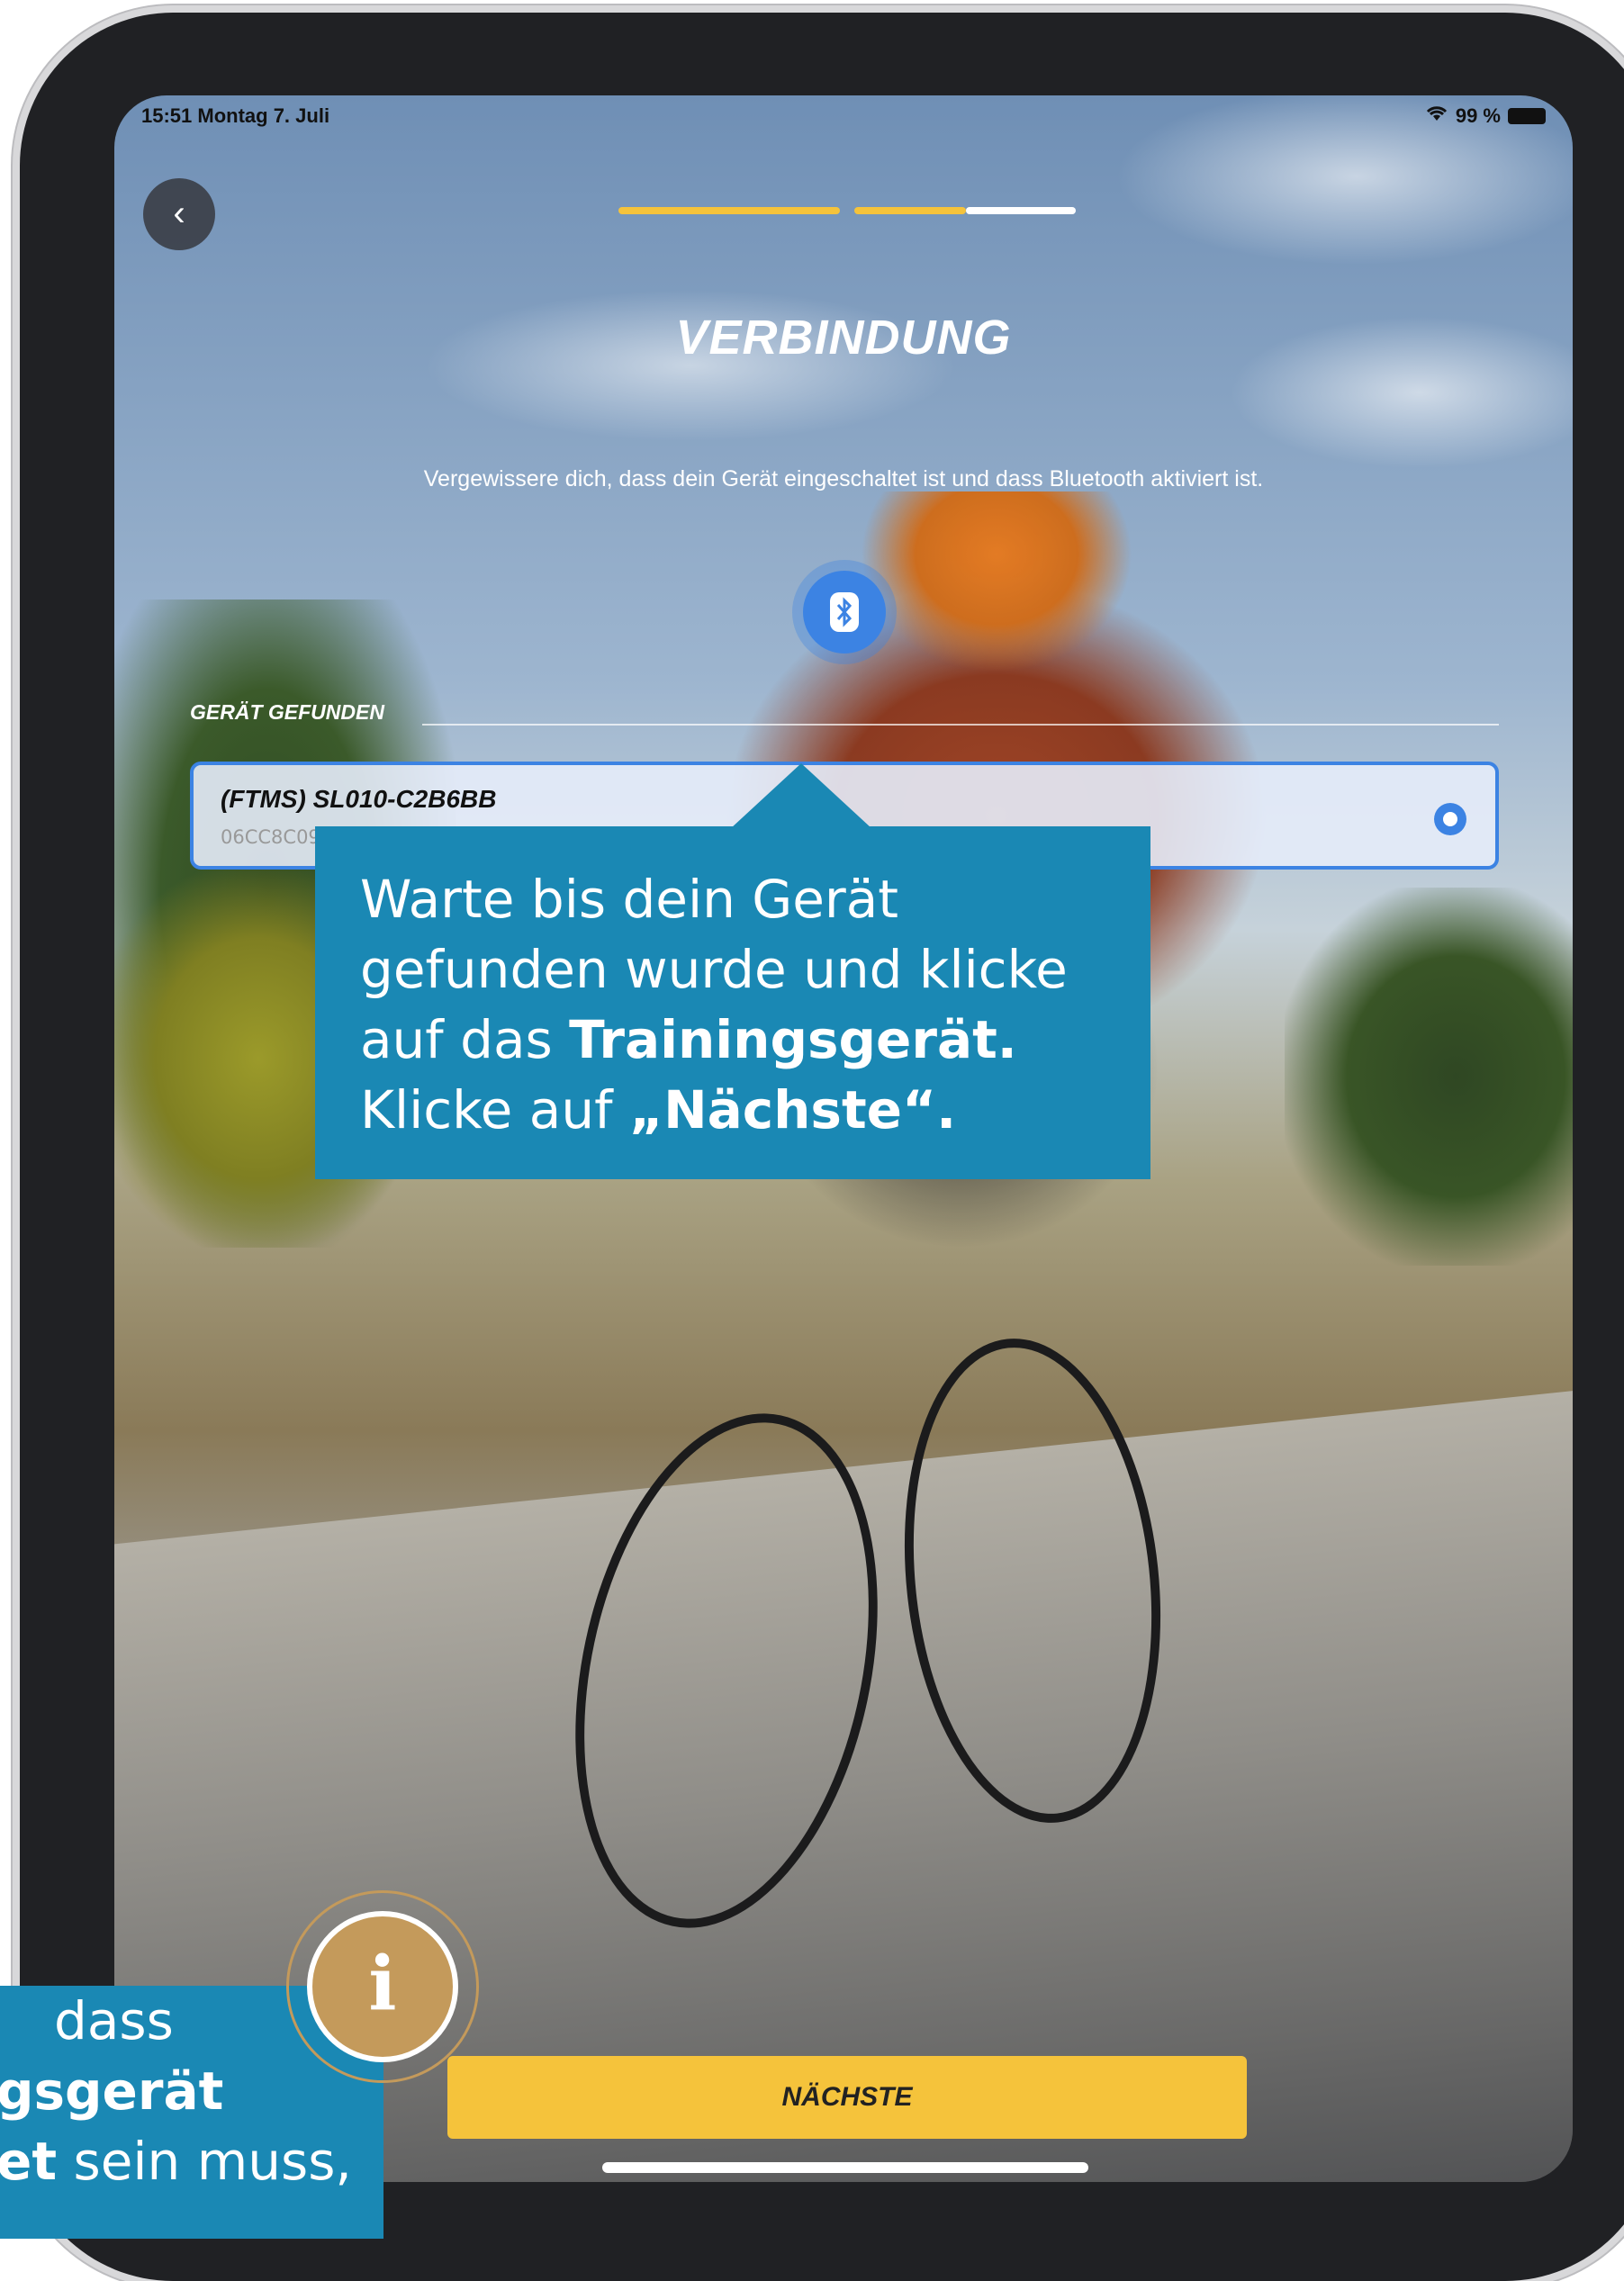  I want to click on callout-line-4: Klicke auf „Nächste“., so click(732, 1110).